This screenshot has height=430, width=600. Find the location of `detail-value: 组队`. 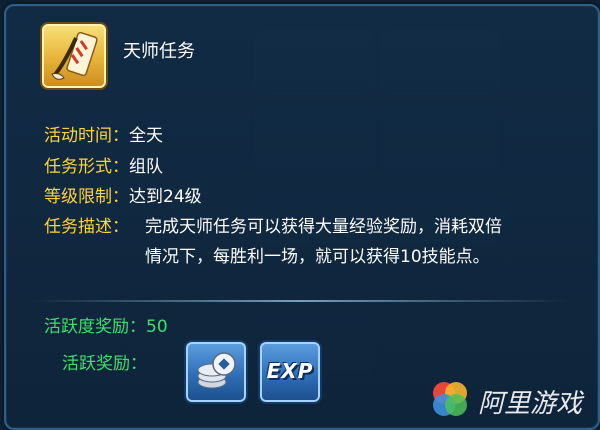

detail-value: 组队 is located at coordinates (146, 167).